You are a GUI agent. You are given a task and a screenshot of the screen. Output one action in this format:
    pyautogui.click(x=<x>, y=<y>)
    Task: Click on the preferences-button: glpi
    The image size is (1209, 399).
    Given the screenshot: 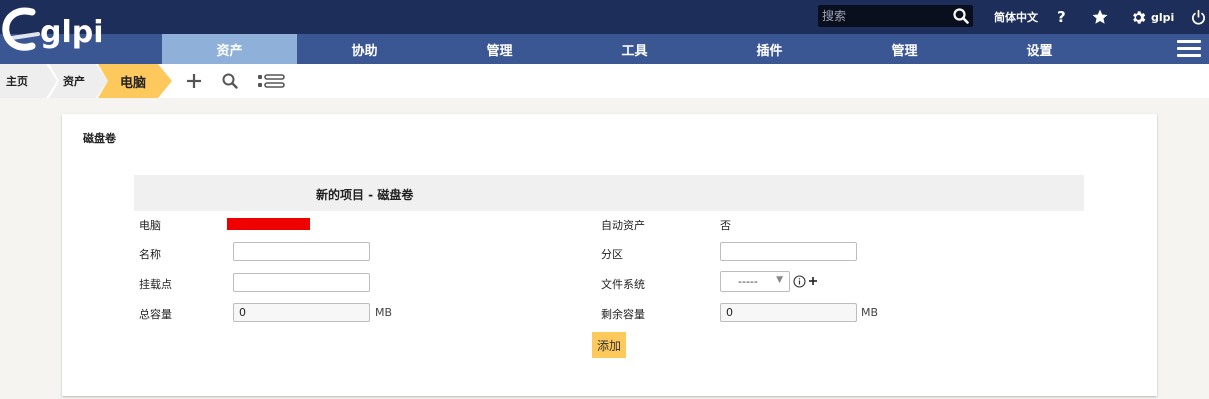 What is the action you would take?
    pyautogui.click(x=1152, y=17)
    